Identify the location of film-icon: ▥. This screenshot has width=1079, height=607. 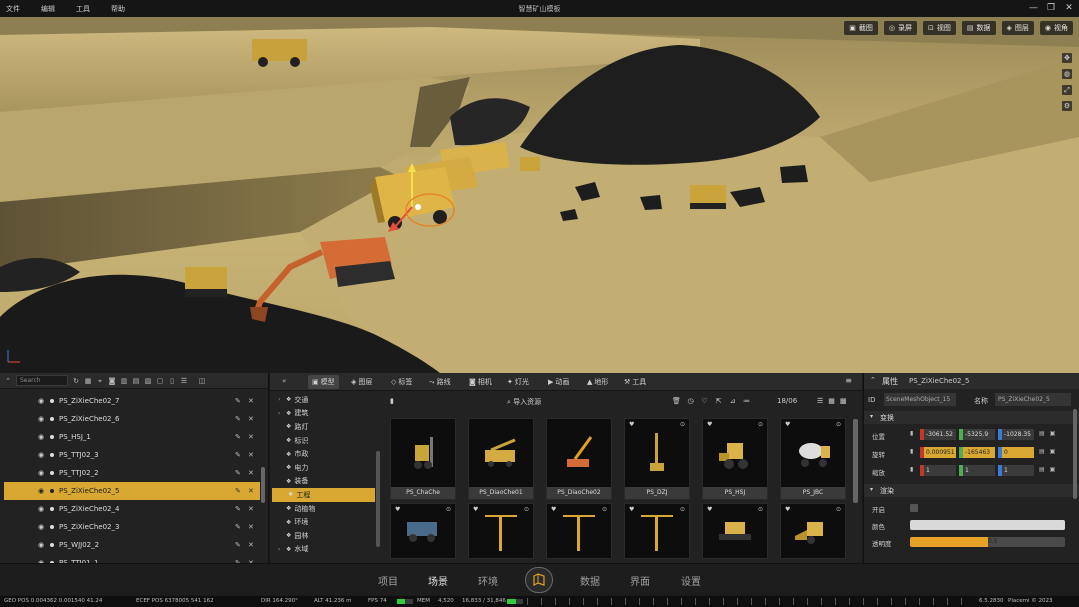
(124, 381).